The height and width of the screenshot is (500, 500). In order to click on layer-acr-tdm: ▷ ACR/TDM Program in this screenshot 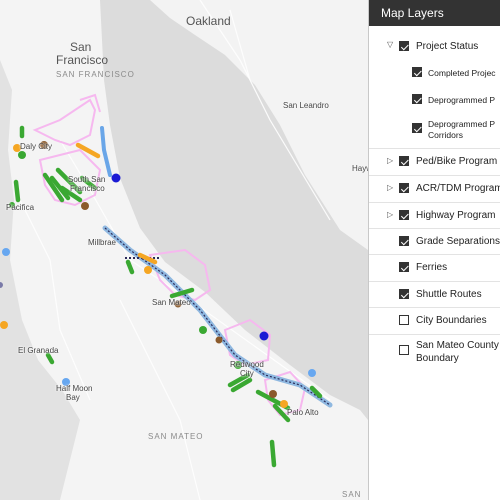, I will do `click(434, 188)`.